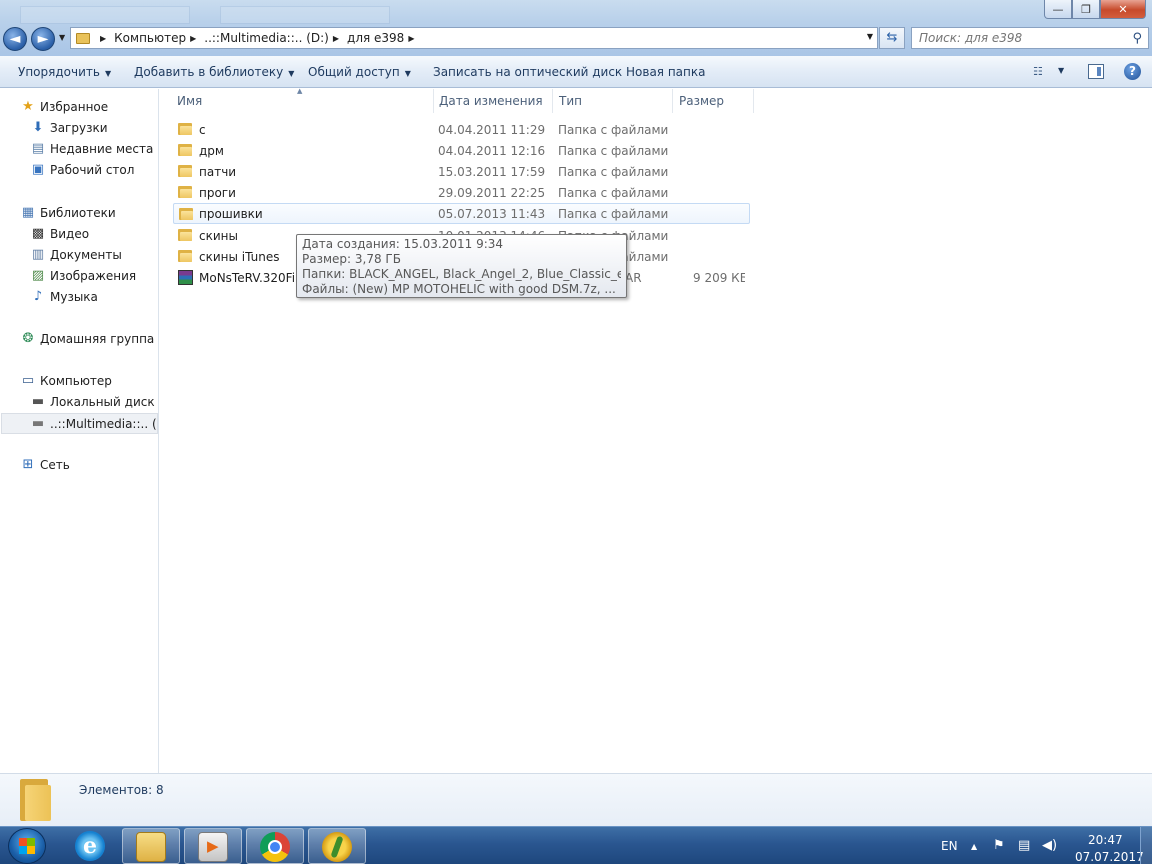 This screenshot has width=1152, height=864. Describe the element at coordinates (949, 846) in the screenshot. I see `language-indicator: EN` at that location.